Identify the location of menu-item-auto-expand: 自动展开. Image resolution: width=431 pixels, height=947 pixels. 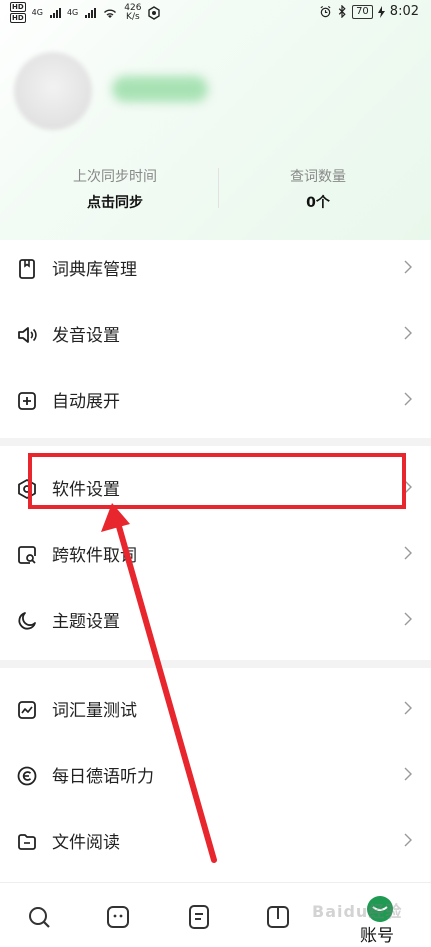
(215, 401).